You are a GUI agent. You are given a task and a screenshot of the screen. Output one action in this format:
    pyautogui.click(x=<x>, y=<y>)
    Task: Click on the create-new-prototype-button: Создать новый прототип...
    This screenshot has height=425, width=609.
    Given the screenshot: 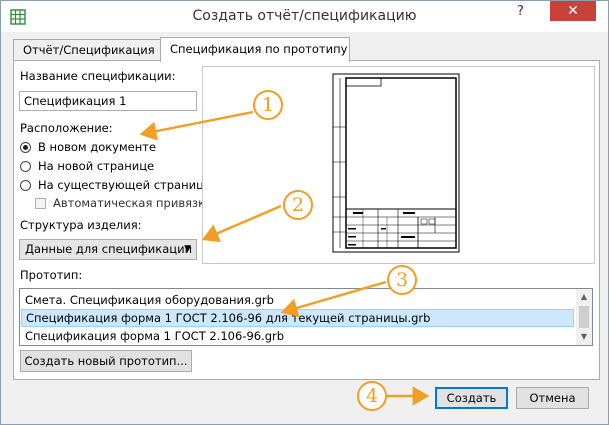 What is the action you would take?
    pyautogui.click(x=106, y=361)
    